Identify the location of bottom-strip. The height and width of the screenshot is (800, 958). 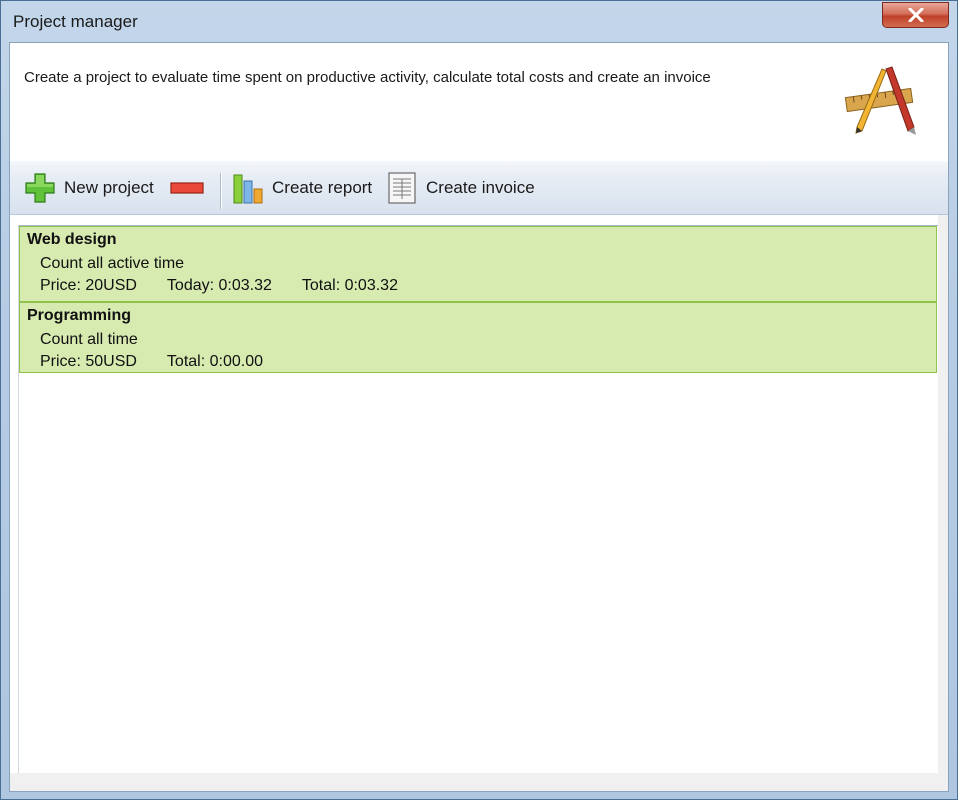
(479, 782).